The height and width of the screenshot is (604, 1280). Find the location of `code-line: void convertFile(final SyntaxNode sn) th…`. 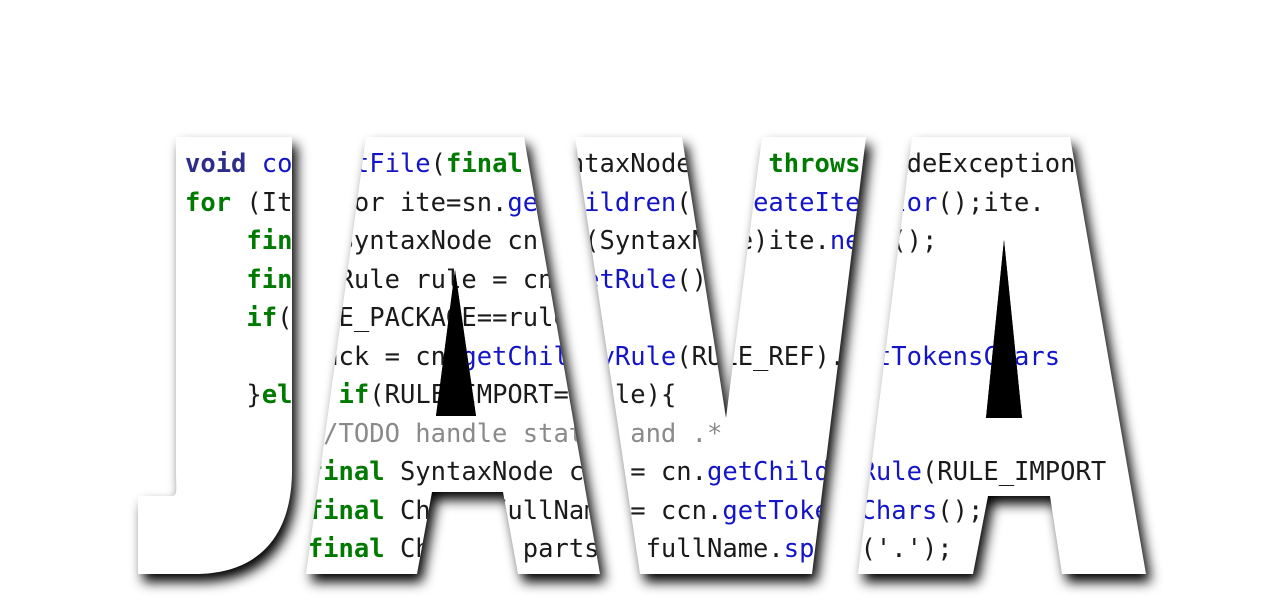

code-line: void convertFile(final SyntaxNode sn) th… is located at coordinates (638, 164).